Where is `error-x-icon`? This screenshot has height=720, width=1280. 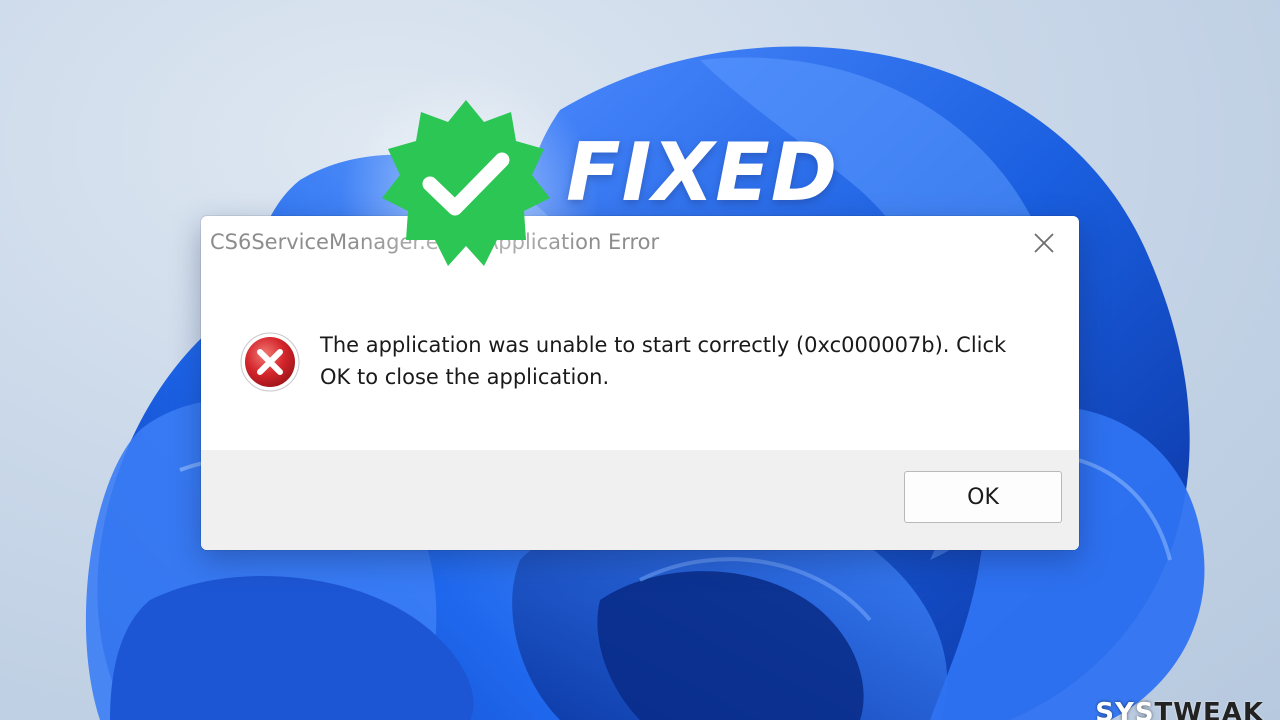
error-x-icon is located at coordinates (270, 362).